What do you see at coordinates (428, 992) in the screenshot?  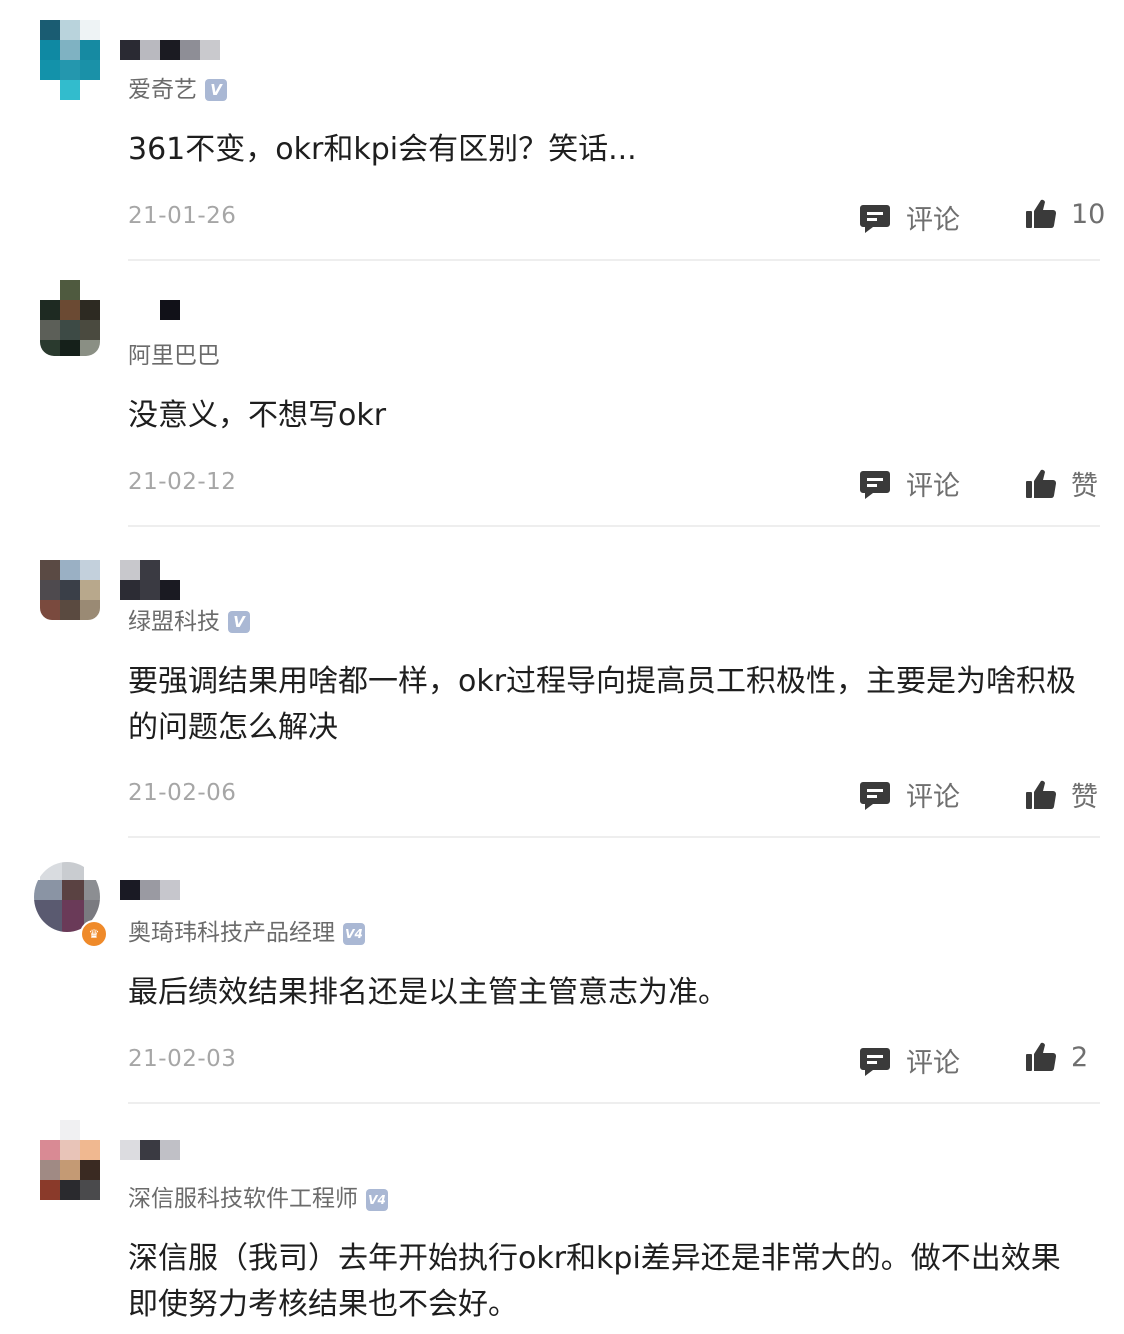 I see `comment-text: 最后绩效结果排名还是以主管主管意志为准。` at bounding box center [428, 992].